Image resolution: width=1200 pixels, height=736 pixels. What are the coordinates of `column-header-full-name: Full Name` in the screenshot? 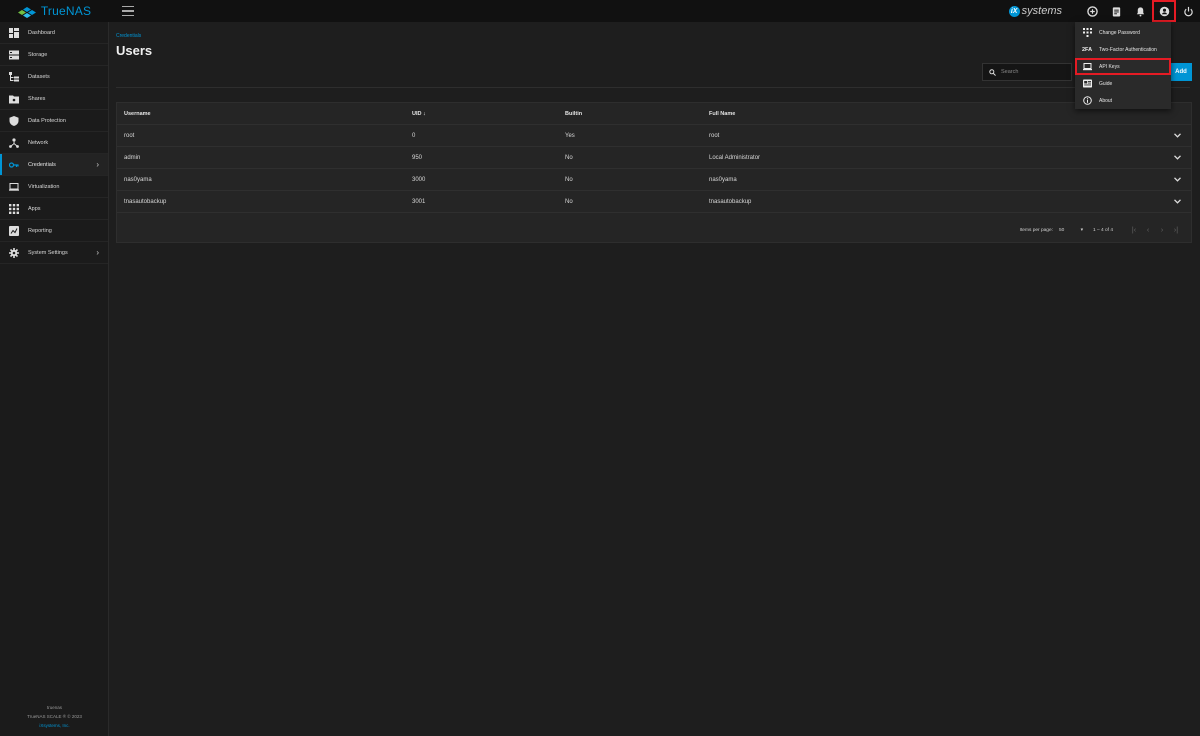 It's located at (722, 114).